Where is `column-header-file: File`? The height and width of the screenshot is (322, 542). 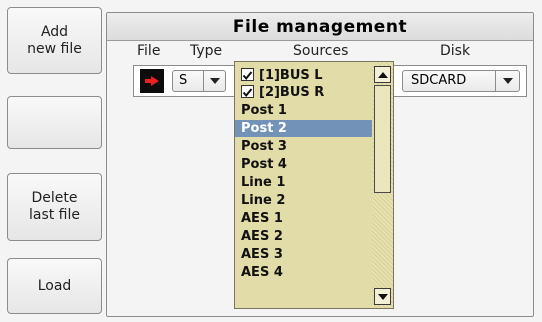
column-header-file: File is located at coordinates (149, 51).